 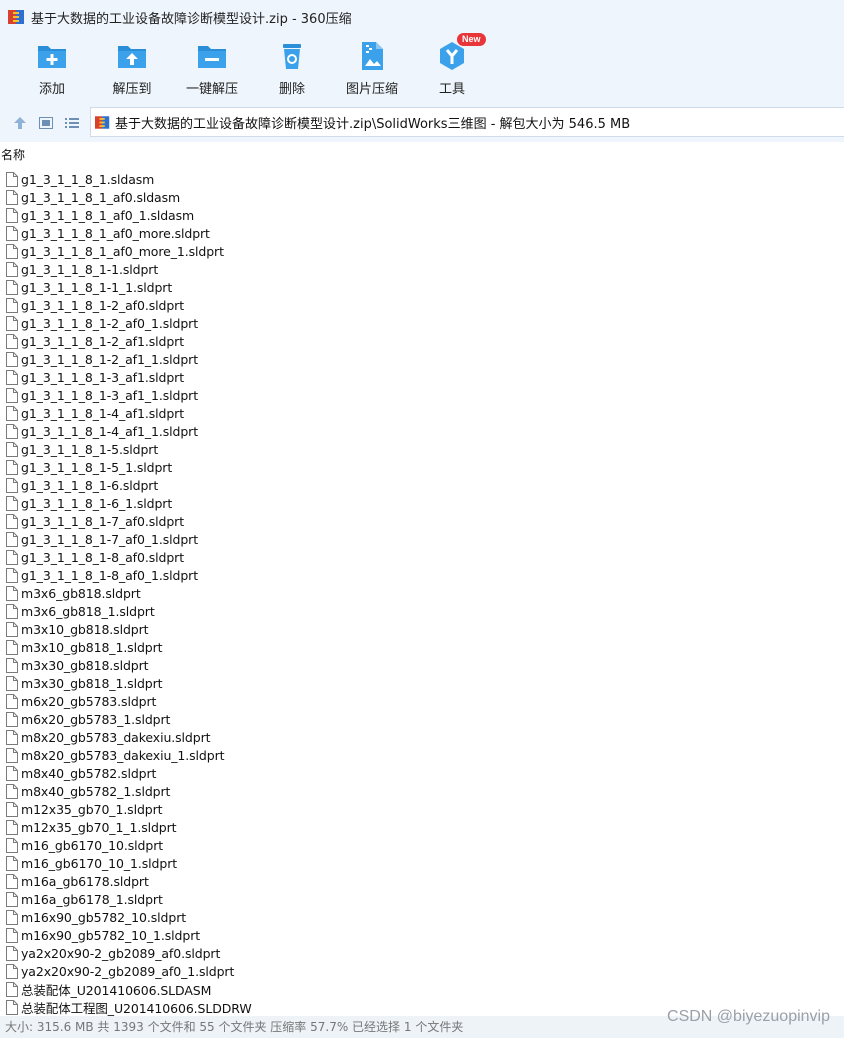 I want to click on file-row: 总装配体_U201410606.SLDASM, so click(x=422, y=989).